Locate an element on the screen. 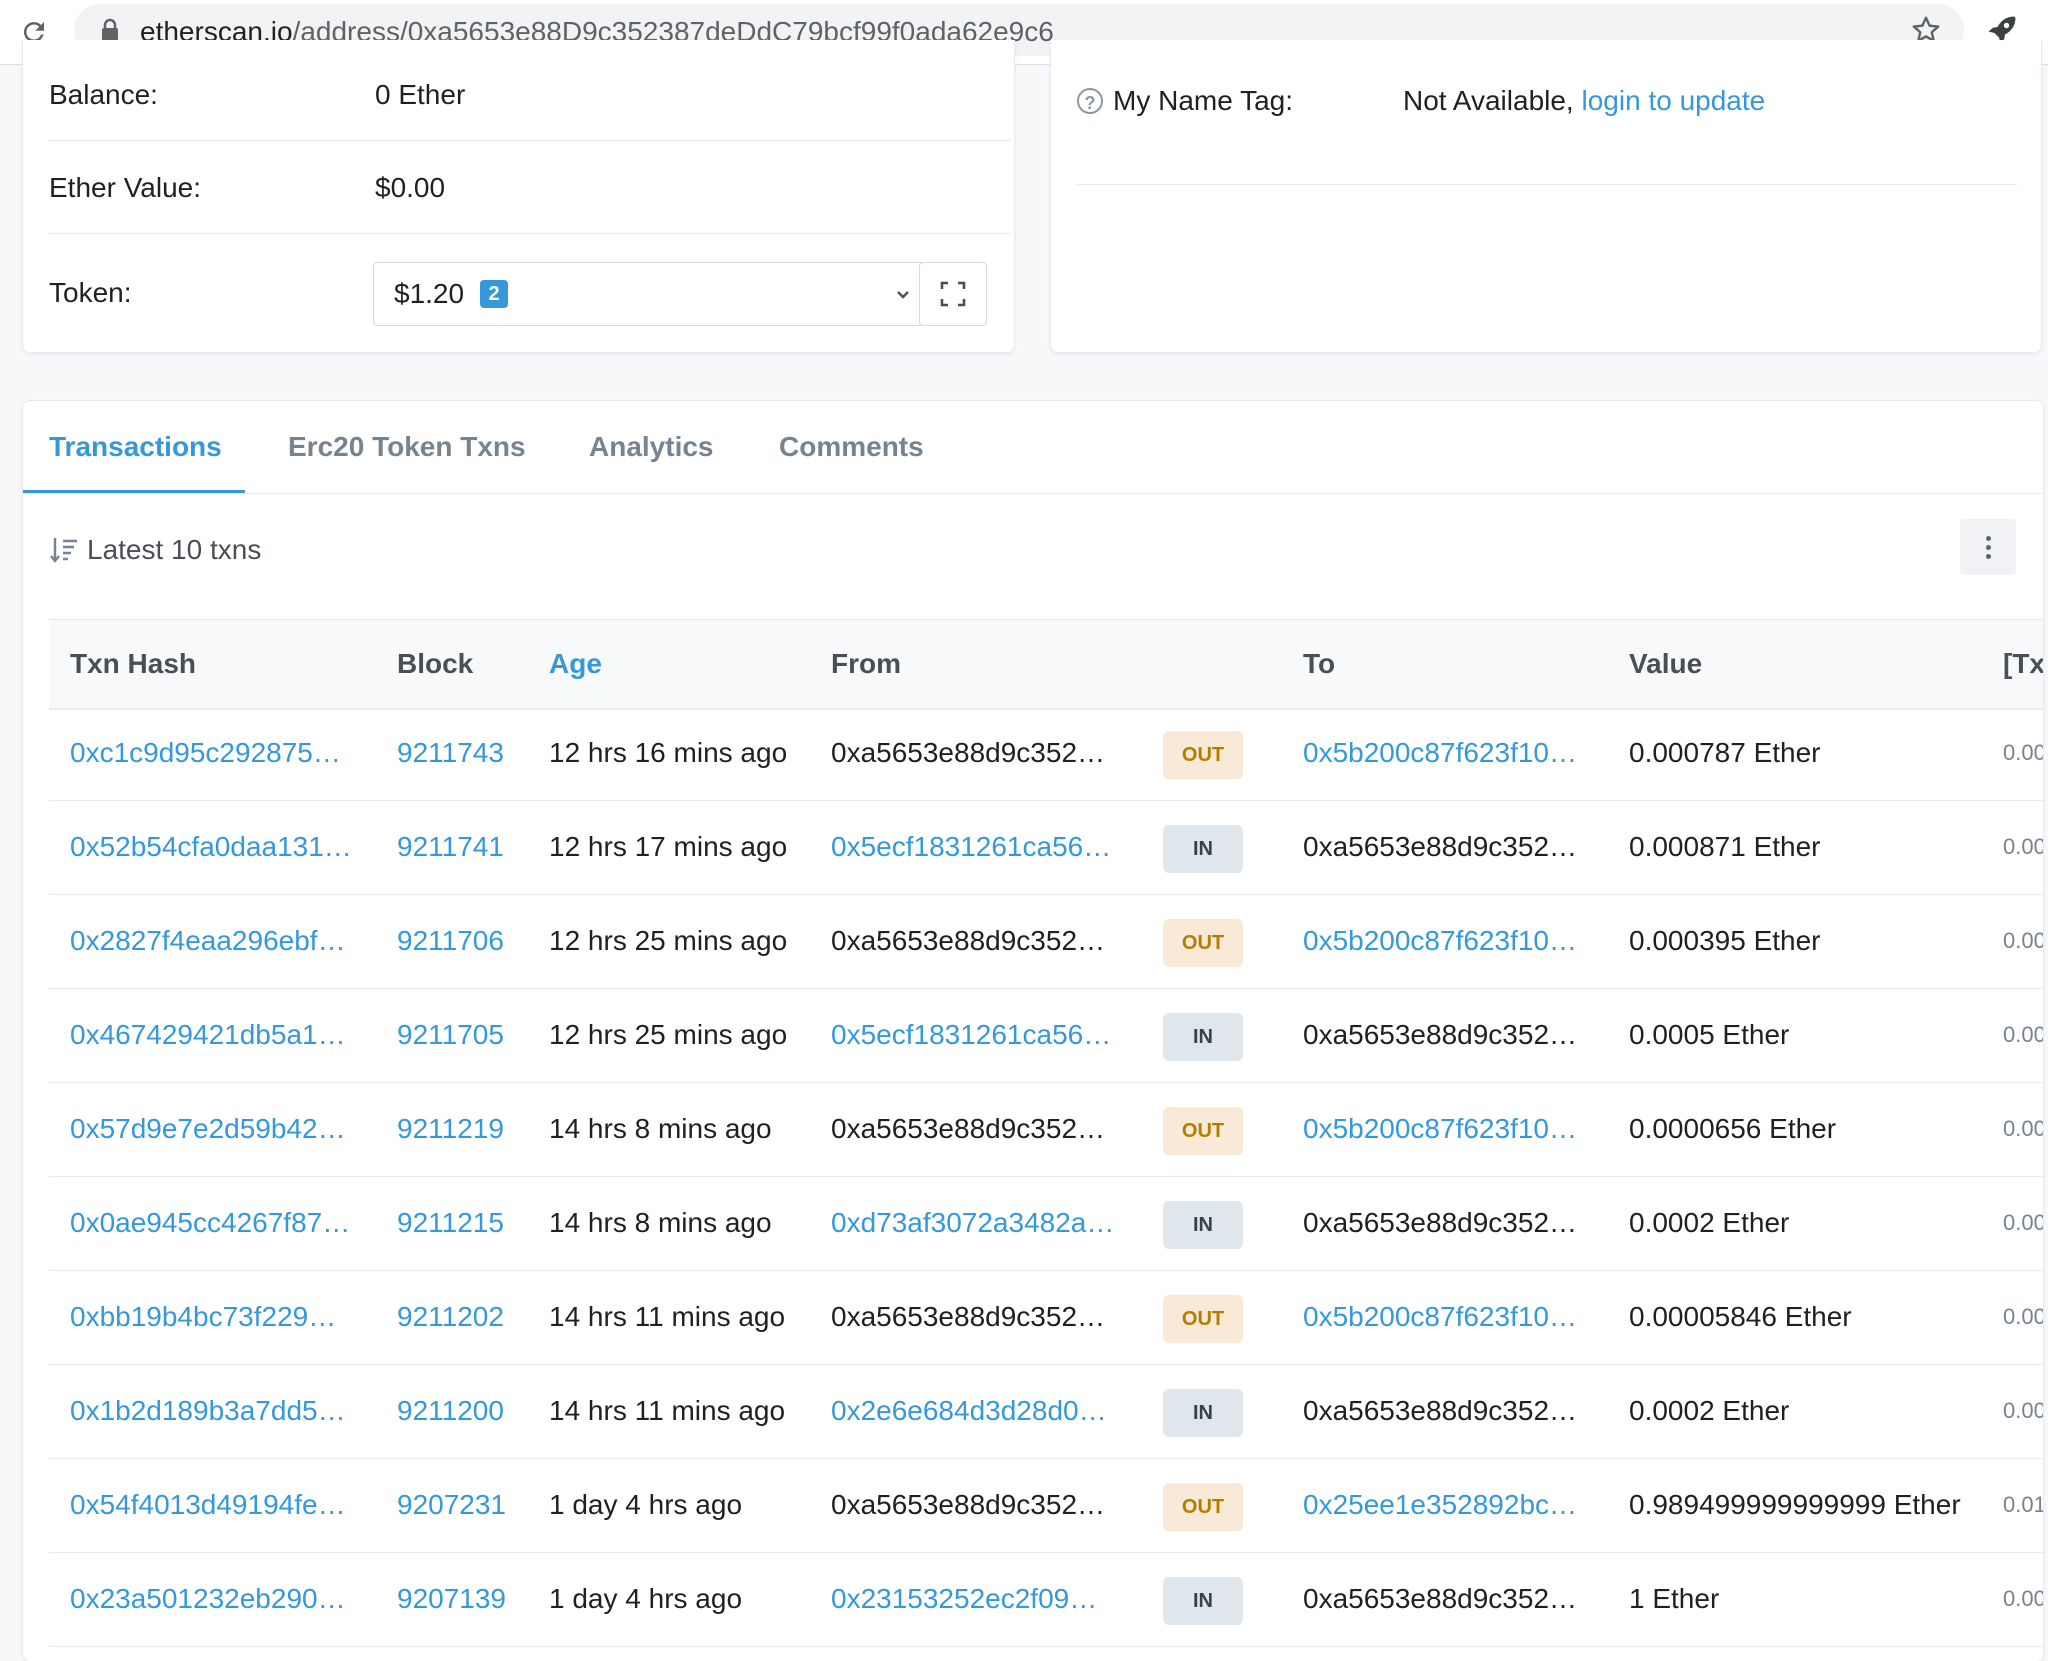 The image size is (2048, 1661). tab-erc20-token-txns: Erc20 Token Txns is located at coordinates (407, 447).